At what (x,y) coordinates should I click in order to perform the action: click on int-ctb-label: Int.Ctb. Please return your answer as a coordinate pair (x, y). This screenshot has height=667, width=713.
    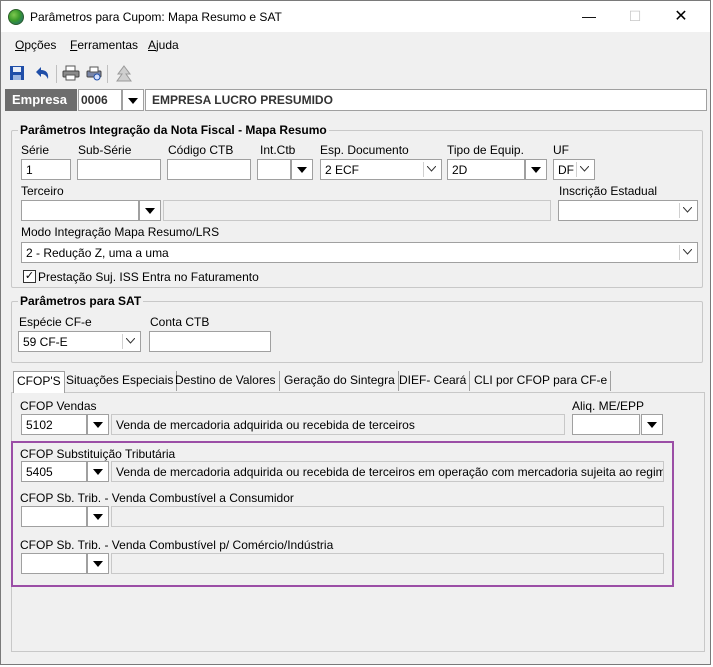
    Looking at the image, I should click on (278, 150).